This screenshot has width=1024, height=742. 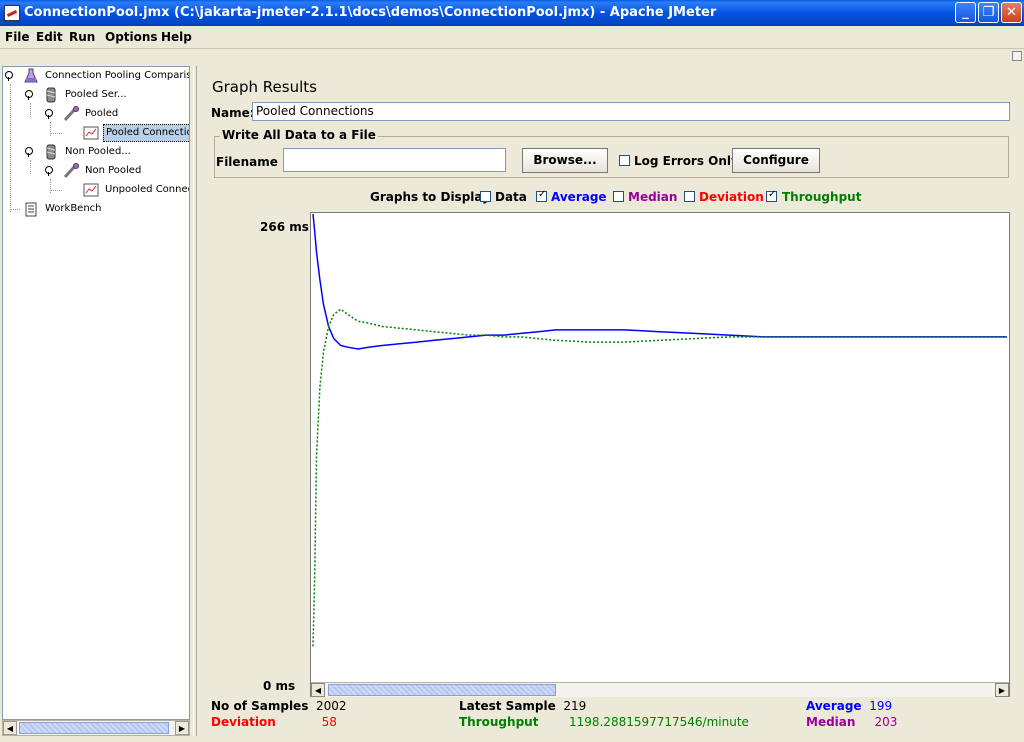 What do you see at coordinates (117, 75) in the screenshot?
I see `tree-node-label: Connection Pooling Comparison` at bounding box center [117, 75].